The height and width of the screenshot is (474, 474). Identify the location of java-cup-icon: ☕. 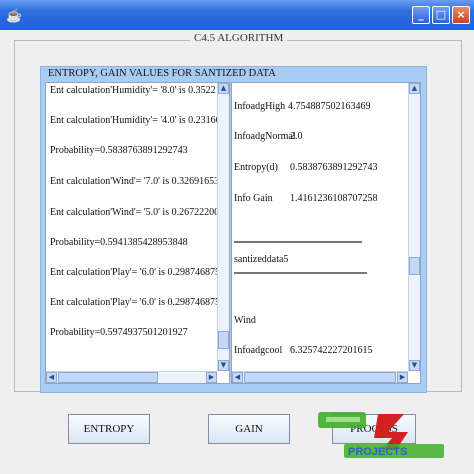
(14, 15).